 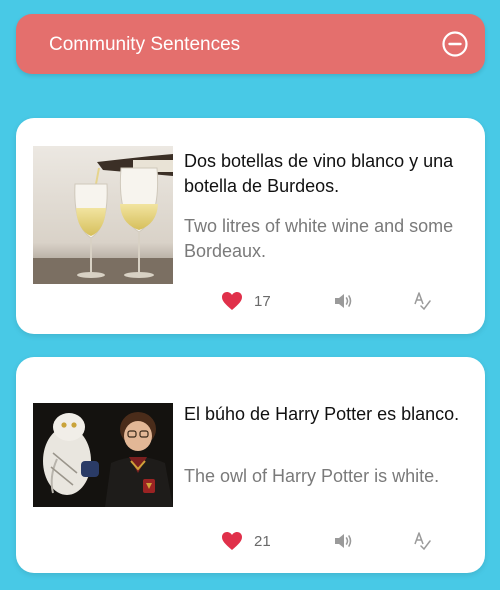 I want to click on like-count: 21, so click(x=262, y=541).